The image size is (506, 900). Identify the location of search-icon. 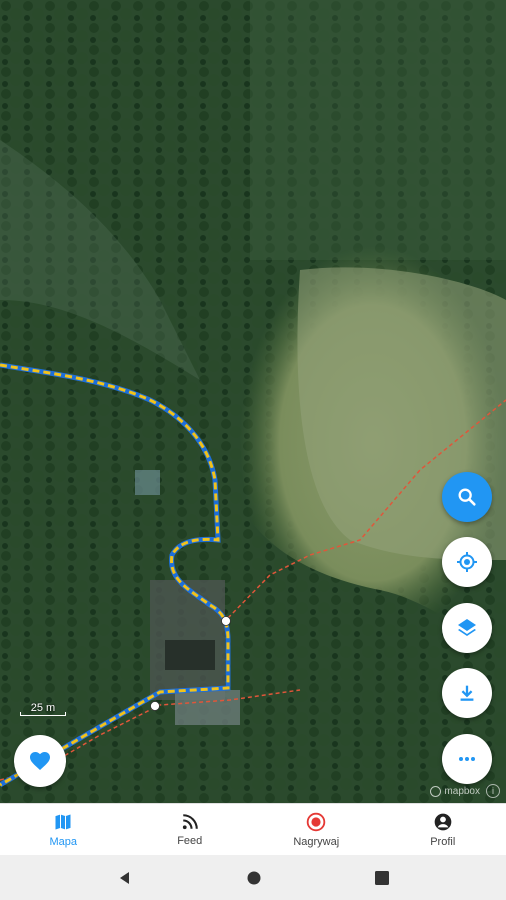
(467, 497).